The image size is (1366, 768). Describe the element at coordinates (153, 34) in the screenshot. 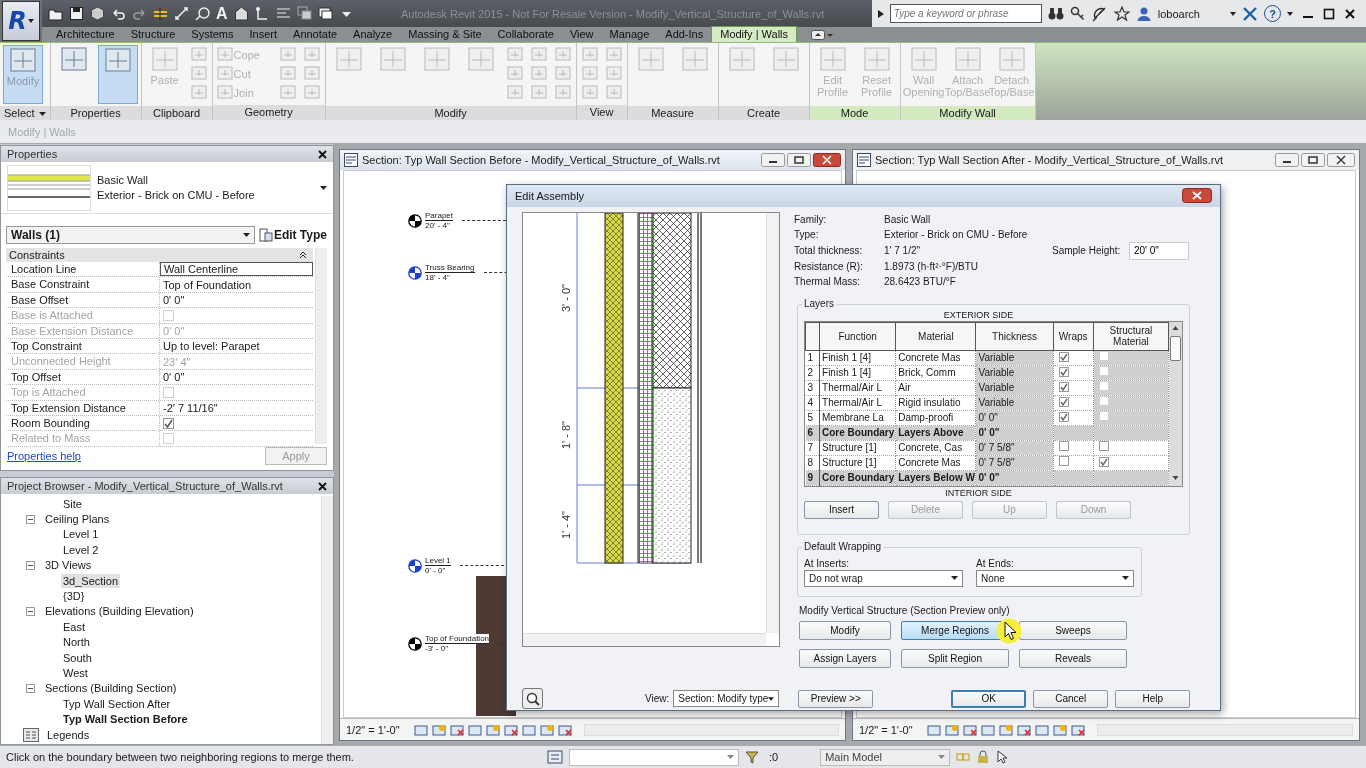

I see `ribbon-tab: Structure` at that location.